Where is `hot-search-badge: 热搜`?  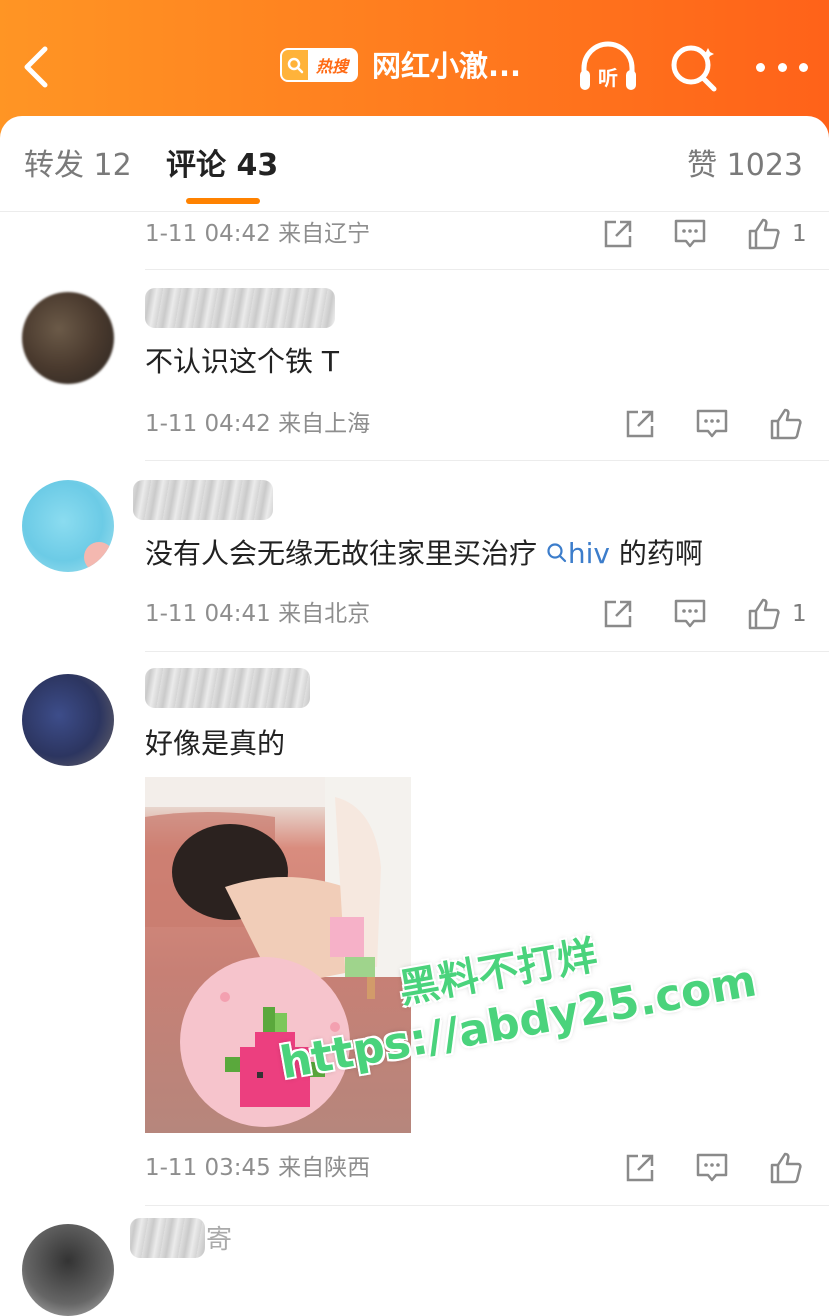 hot-search-badge: 热搜 is located at coordinates (319, 65).